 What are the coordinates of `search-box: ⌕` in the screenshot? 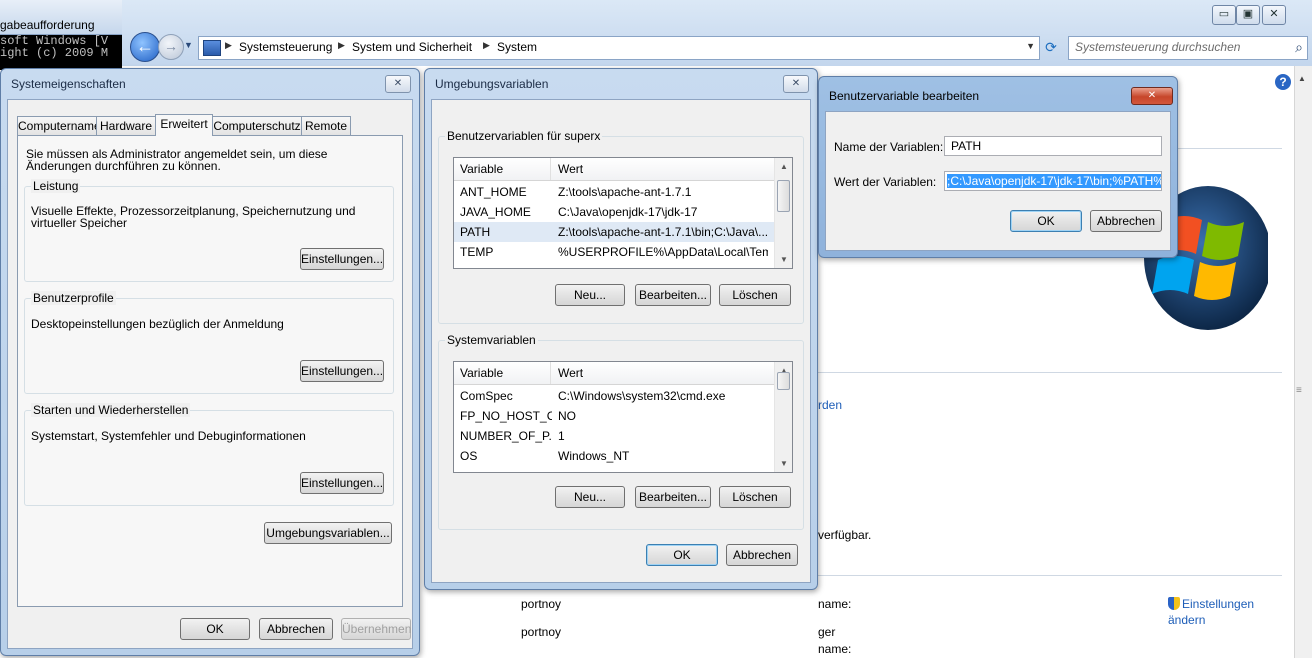 It's located at (1188, 48).